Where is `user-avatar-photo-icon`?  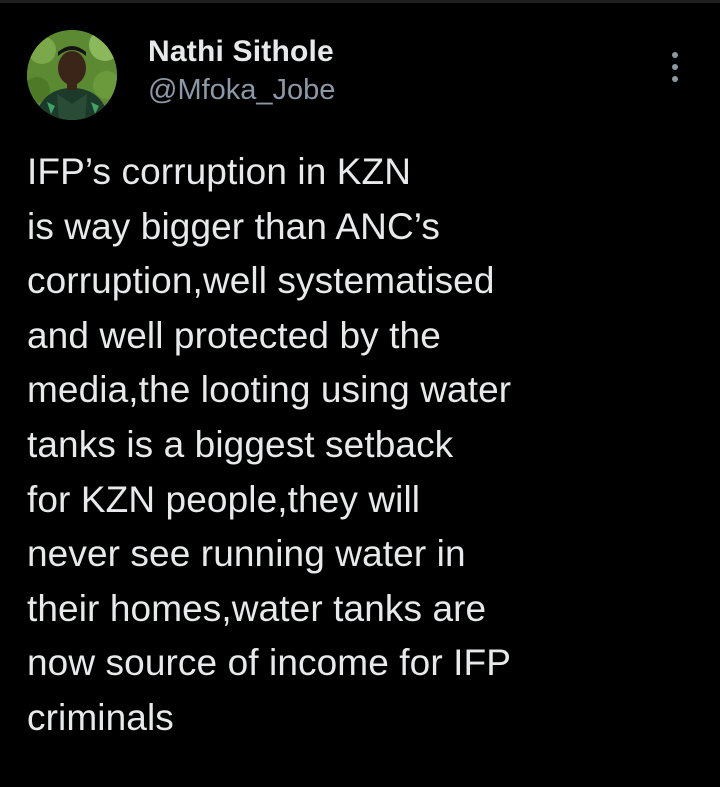 user-avatar-photo-icon is located at coordinates (72, 75).